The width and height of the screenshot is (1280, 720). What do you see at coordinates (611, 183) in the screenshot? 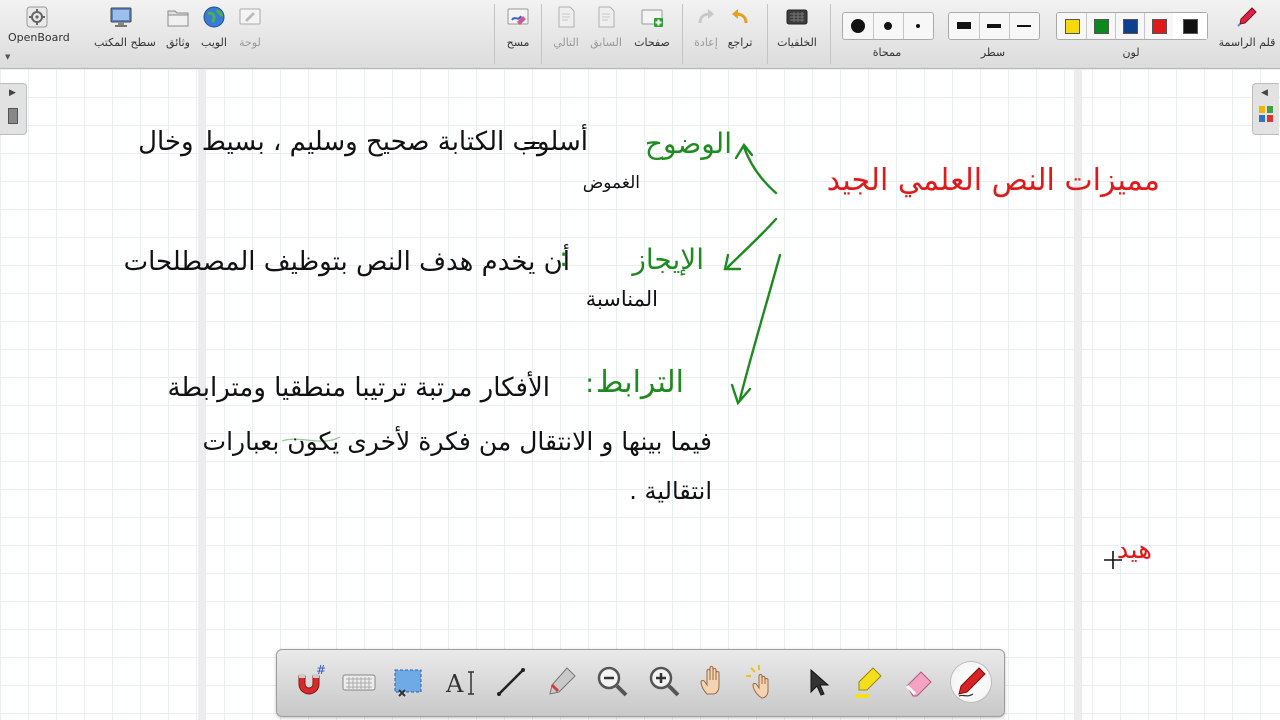
I see `text-clarity-cont: الغموض` at bounding box center [611, 183].